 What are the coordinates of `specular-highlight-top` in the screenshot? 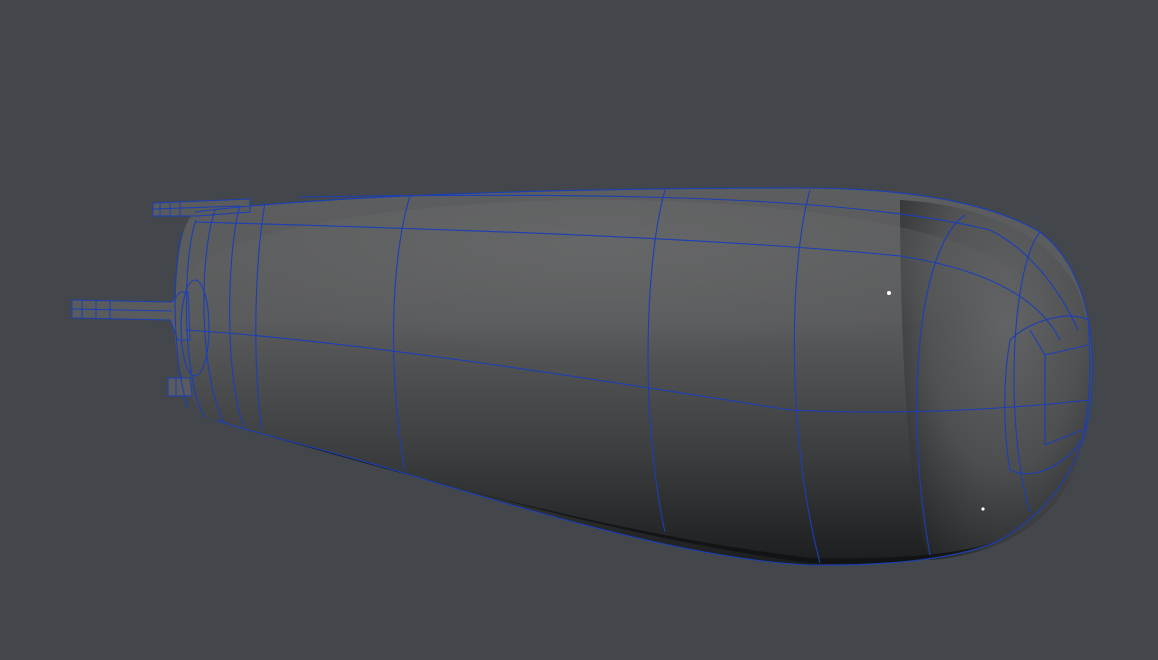 It's located at (889, 293).